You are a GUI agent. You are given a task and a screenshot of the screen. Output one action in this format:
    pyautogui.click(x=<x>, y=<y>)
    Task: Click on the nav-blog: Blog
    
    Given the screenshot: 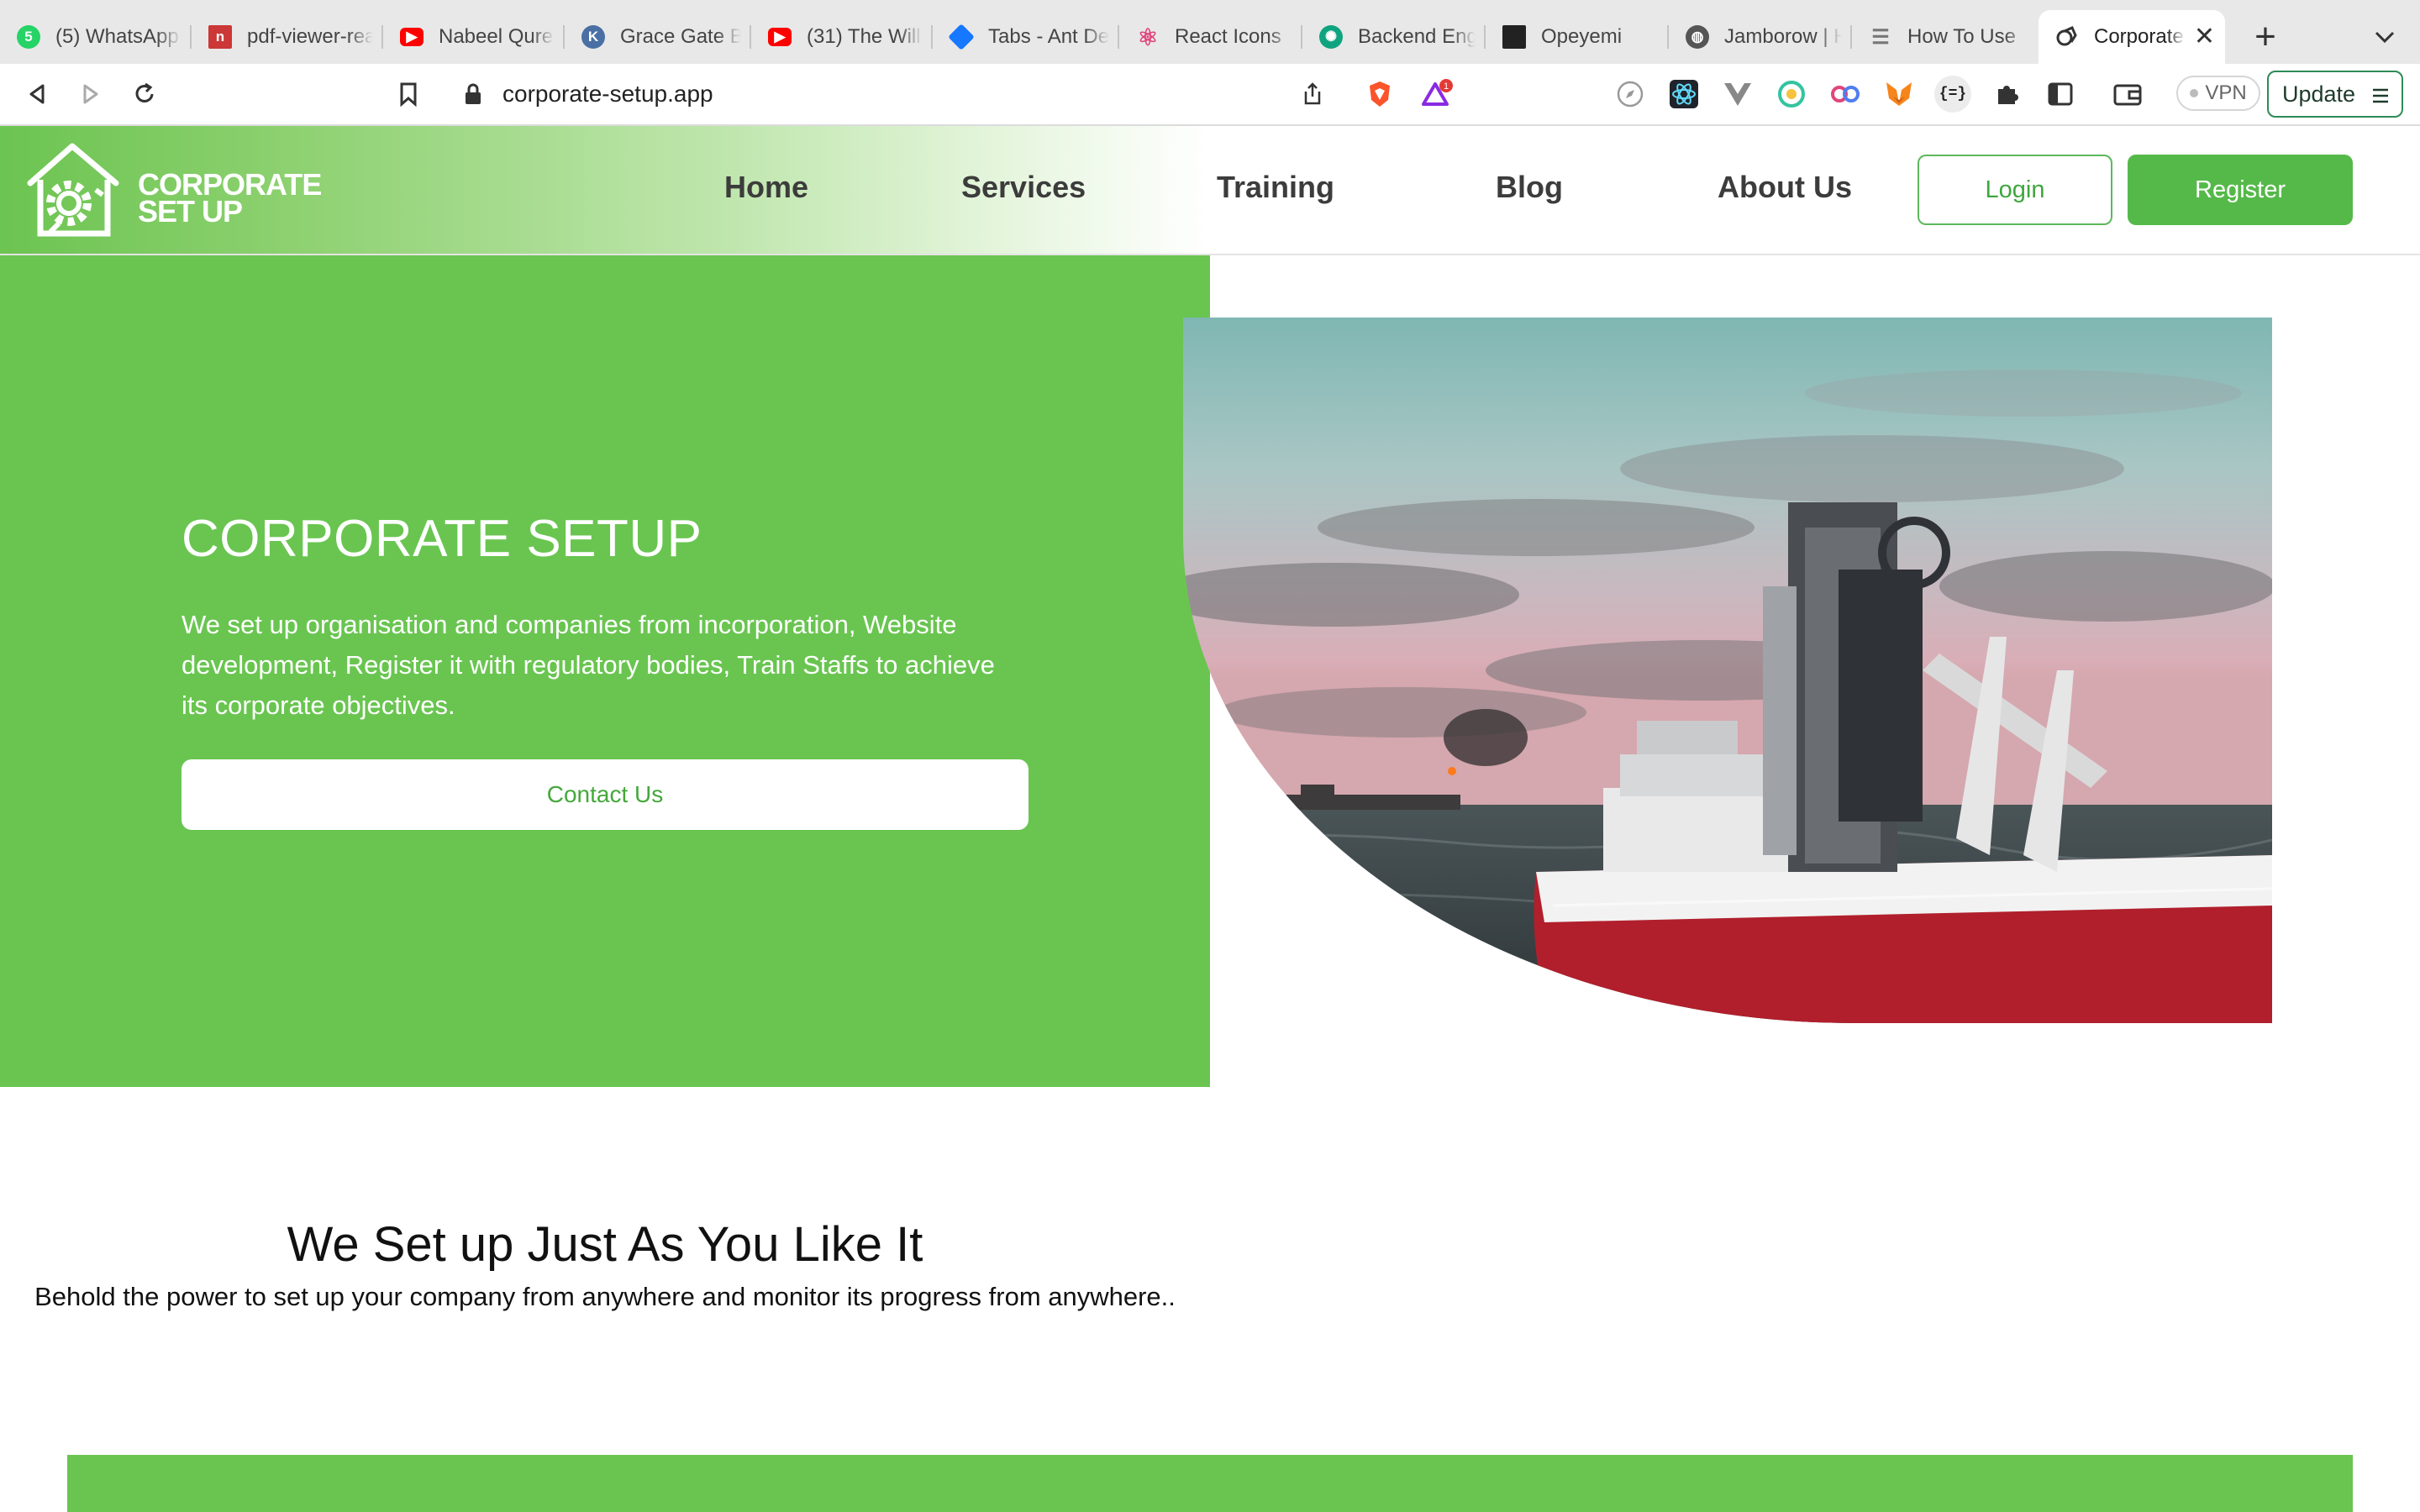 What is the action you would take?
    pyautogui.click(x=1529, y=187)
    